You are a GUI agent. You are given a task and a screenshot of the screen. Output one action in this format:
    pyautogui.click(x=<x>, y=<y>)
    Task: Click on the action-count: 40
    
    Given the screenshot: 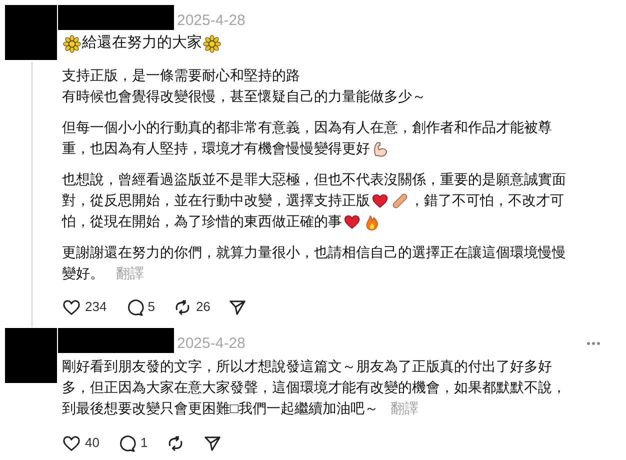 What is the action you would take?
    pyautogui.click(x=92, y=443)
    